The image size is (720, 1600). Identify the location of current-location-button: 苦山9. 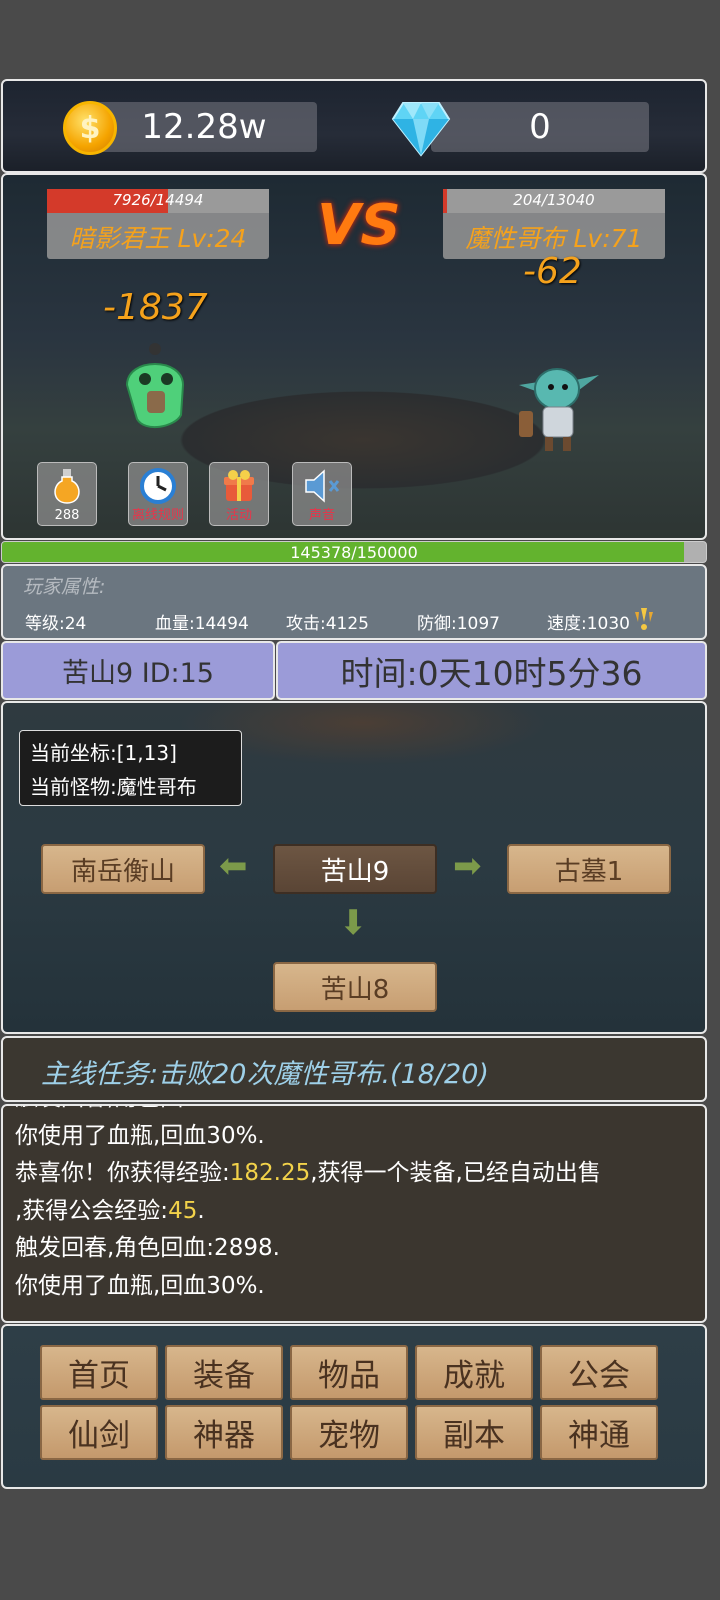
(355, 869).